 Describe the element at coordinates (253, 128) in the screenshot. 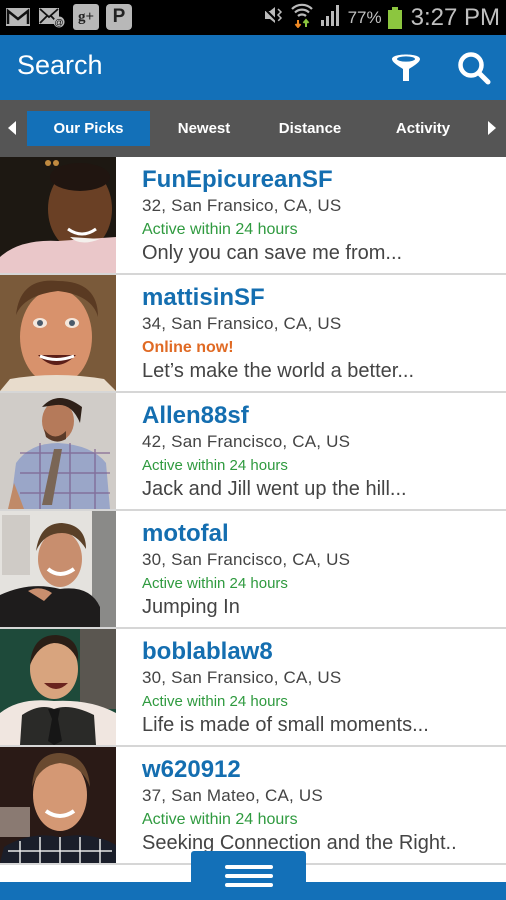

I see `tab-bar: Our Picks Newest Distance Activity` at that location.